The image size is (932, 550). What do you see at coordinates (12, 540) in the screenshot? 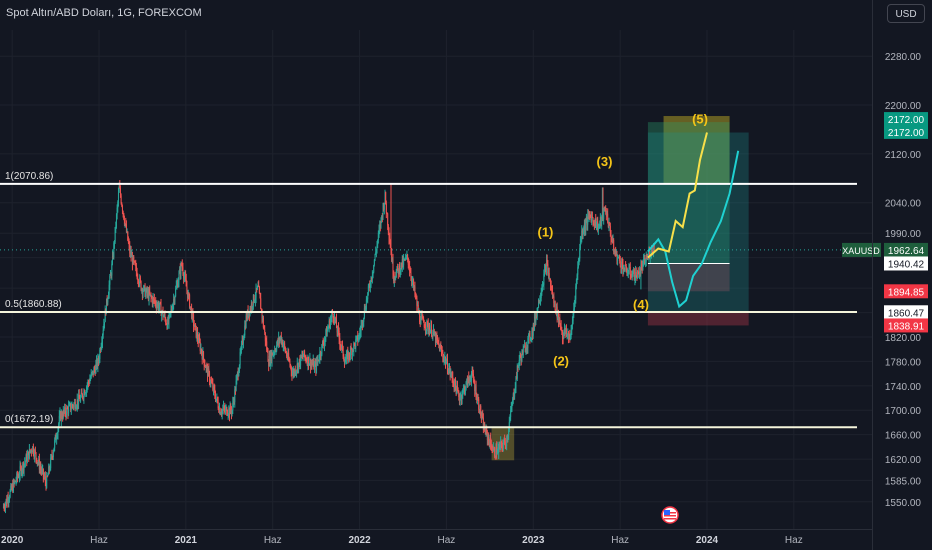
I see `x-tick-label: 2020` at bounding box center [12, 540].